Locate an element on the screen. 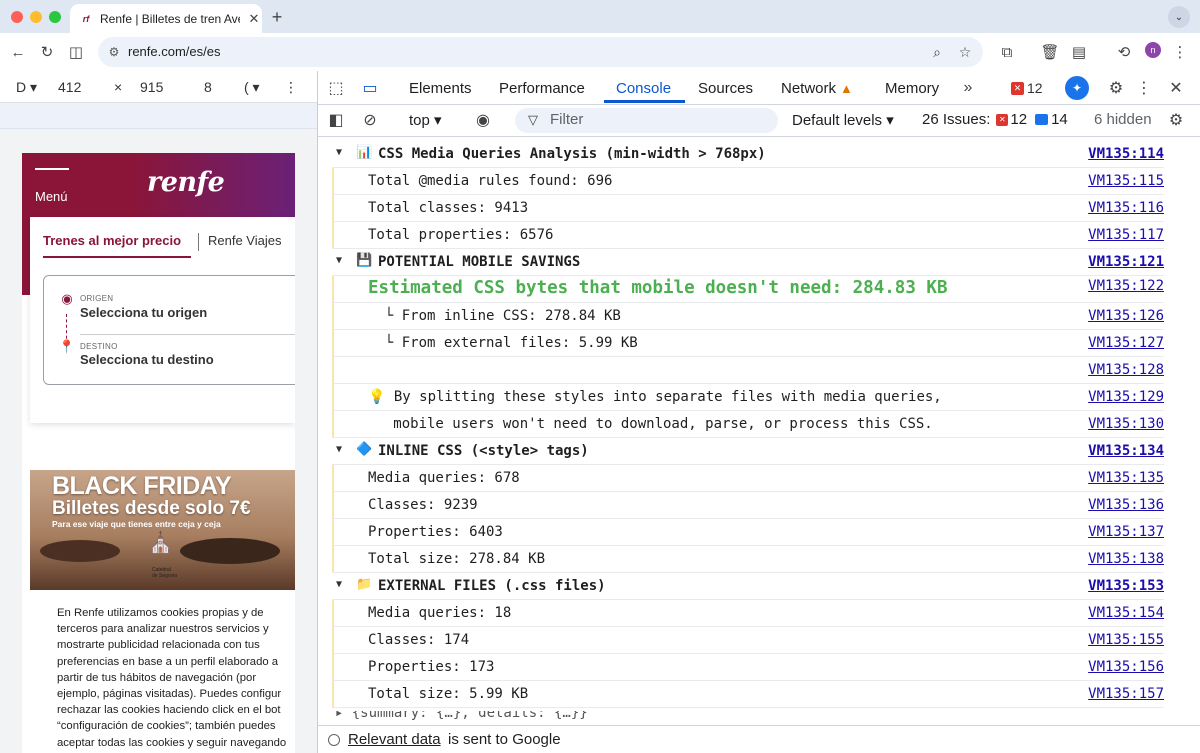 This screenshot has height=753, width=1200. device-toolbar: D ▾ 412 × 915 8 ( ▾ ⋮ is located at coordinates (158, 87).